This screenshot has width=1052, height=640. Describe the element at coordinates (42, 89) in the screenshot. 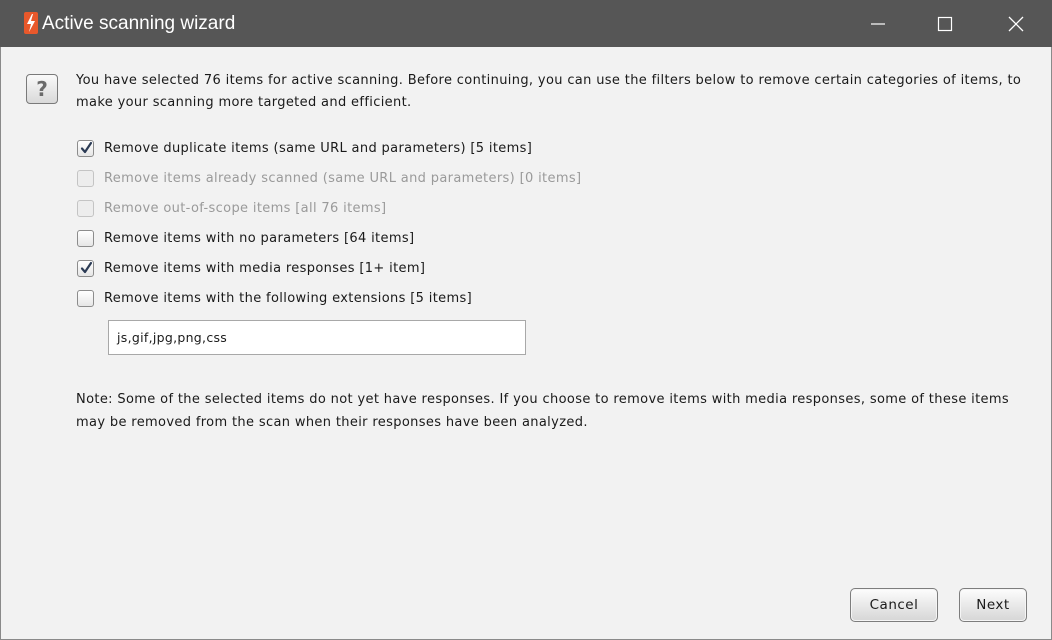

I see `question-icon: ?` at that location.